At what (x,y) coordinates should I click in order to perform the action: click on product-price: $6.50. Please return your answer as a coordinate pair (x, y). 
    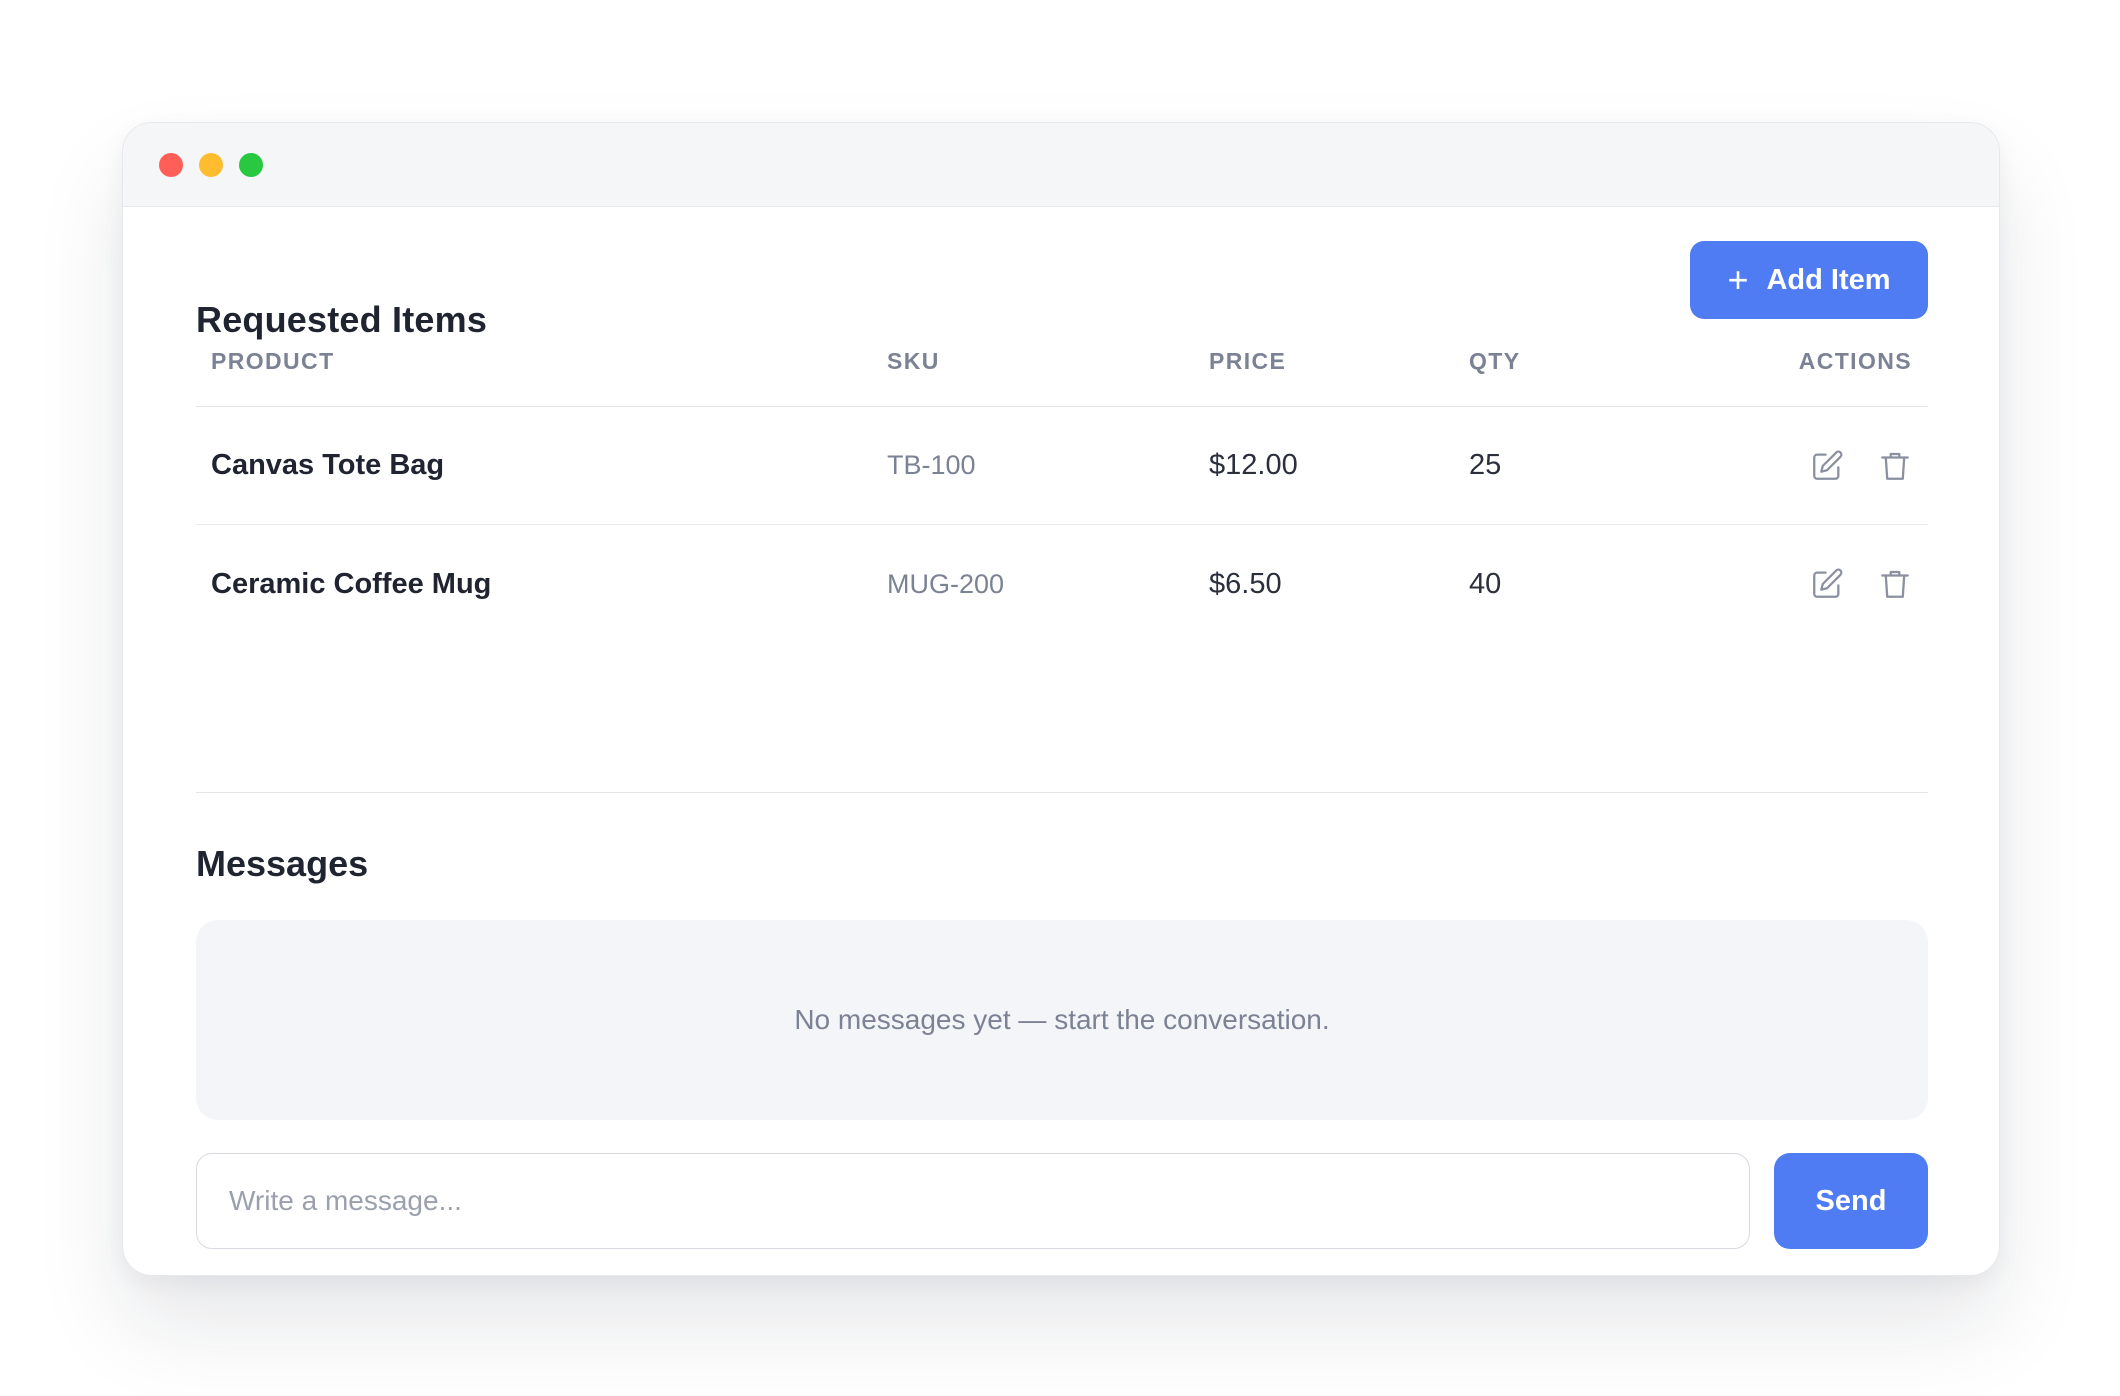
    Looking at the image, I should click on (1245, 583).